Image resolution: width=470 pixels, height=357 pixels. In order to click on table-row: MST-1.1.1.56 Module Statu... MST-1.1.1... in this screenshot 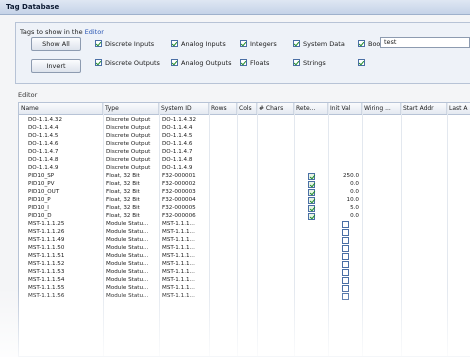, I will do `click(244, 296)`.